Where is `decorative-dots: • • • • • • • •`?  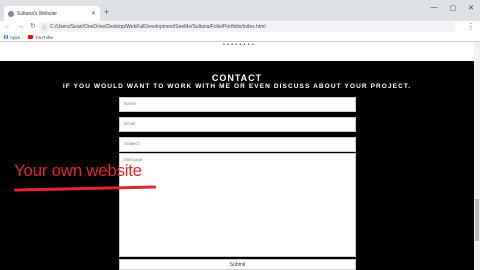
decorative-dots: • • • • • • • • is located at coordinates (239, 45).